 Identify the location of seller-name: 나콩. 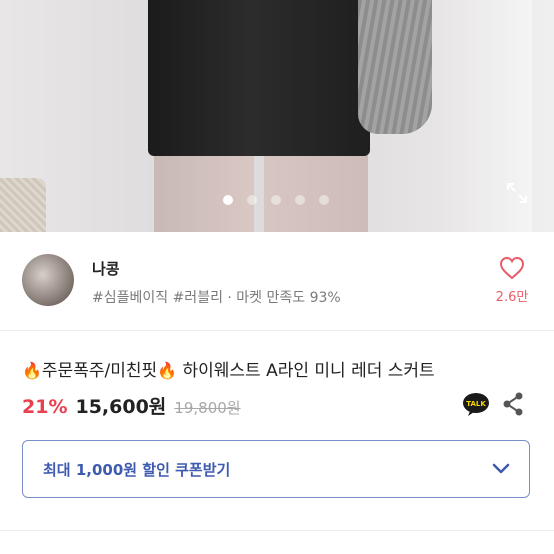
(106, 268).